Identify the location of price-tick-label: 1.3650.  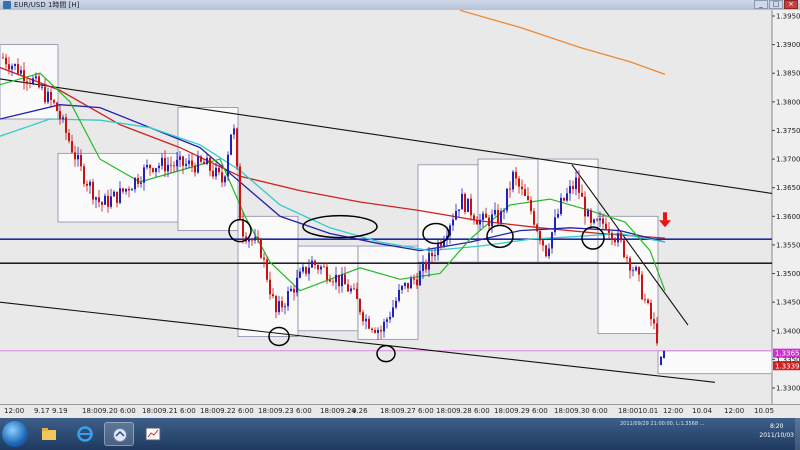
(788, 188).